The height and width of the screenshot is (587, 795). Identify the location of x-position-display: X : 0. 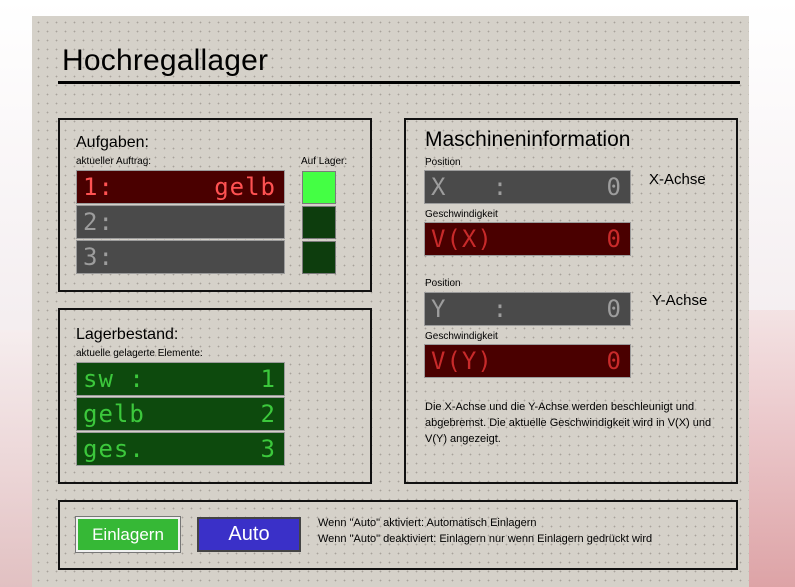
(527, 187).